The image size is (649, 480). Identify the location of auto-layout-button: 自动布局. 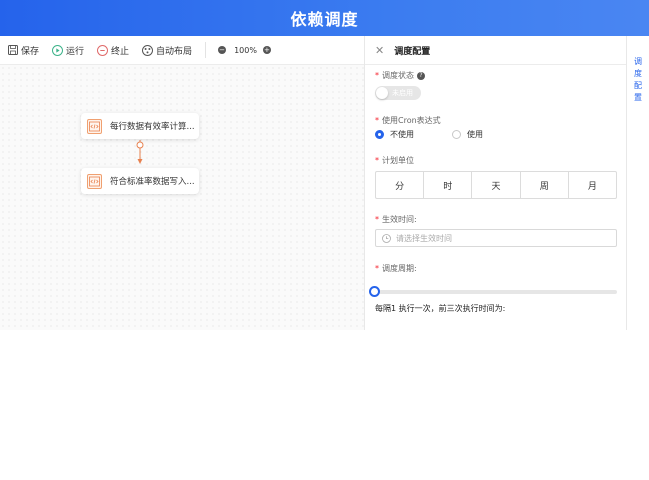
(167, 50).